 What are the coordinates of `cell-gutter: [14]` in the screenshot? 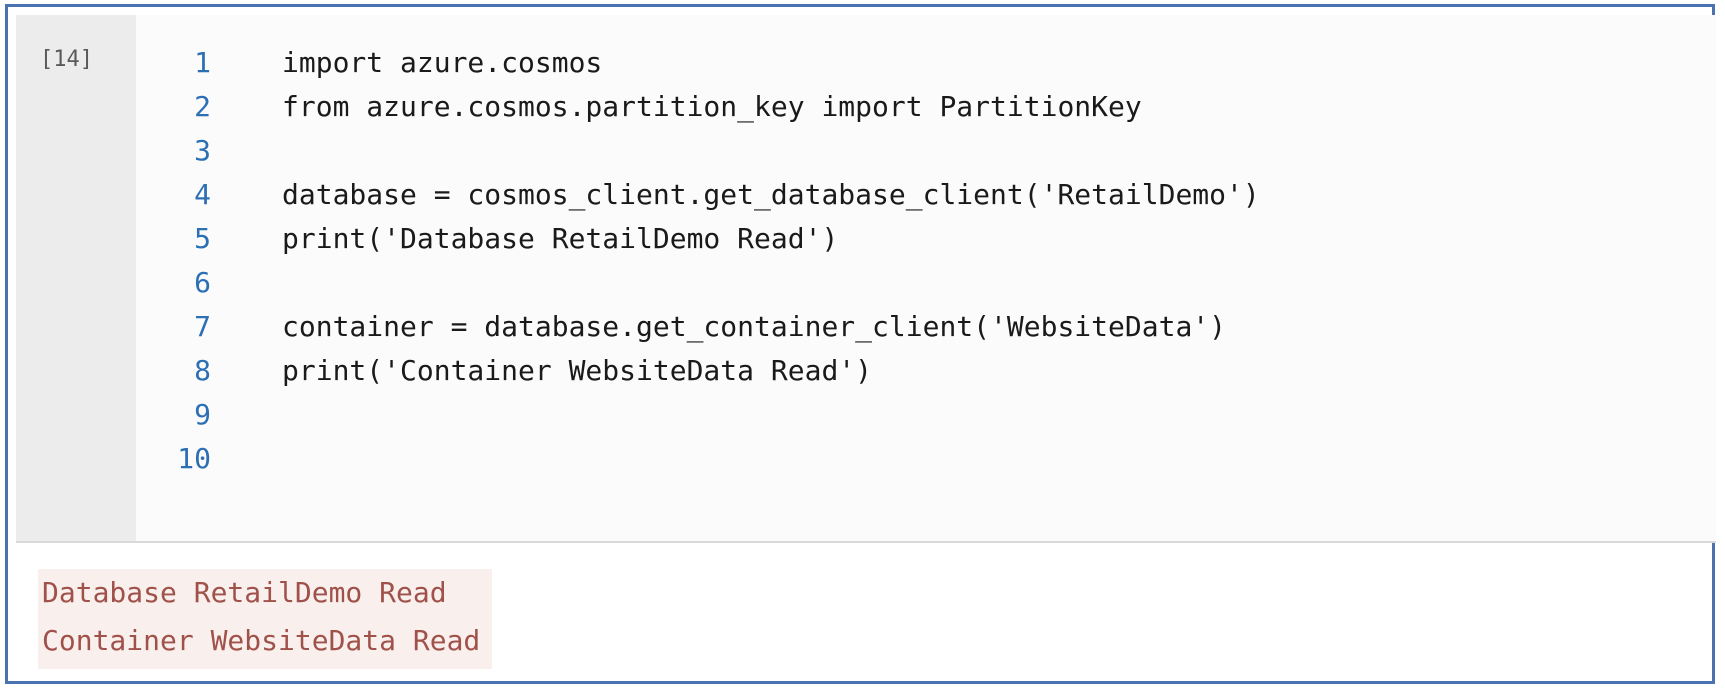 It's located at (76, 278).